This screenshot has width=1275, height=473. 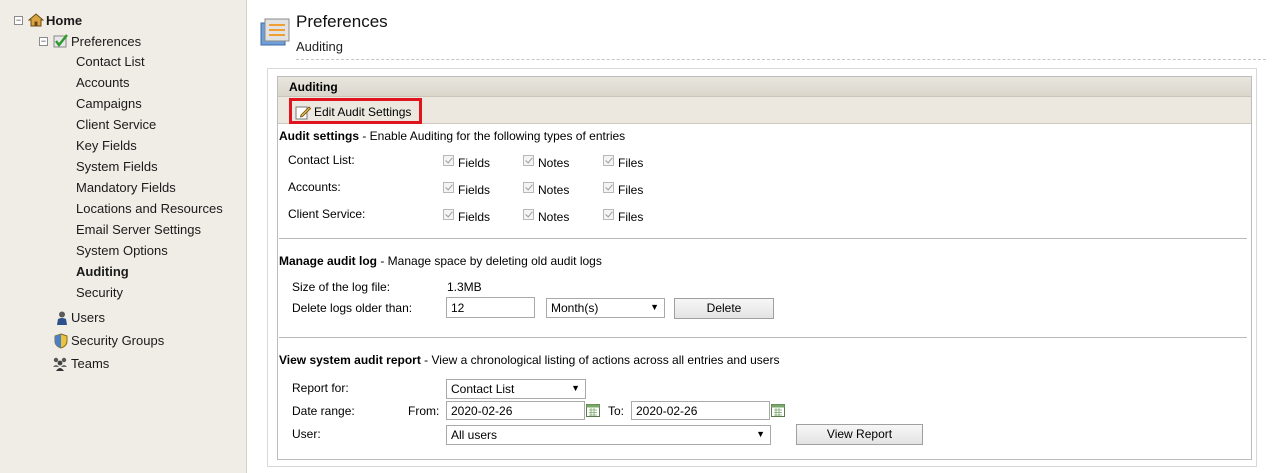 What do you see at coordinates (327, 214) in the screenshot?
I see `audit-row-label-client-service: Client Service:` at bounding box center [327, 214].